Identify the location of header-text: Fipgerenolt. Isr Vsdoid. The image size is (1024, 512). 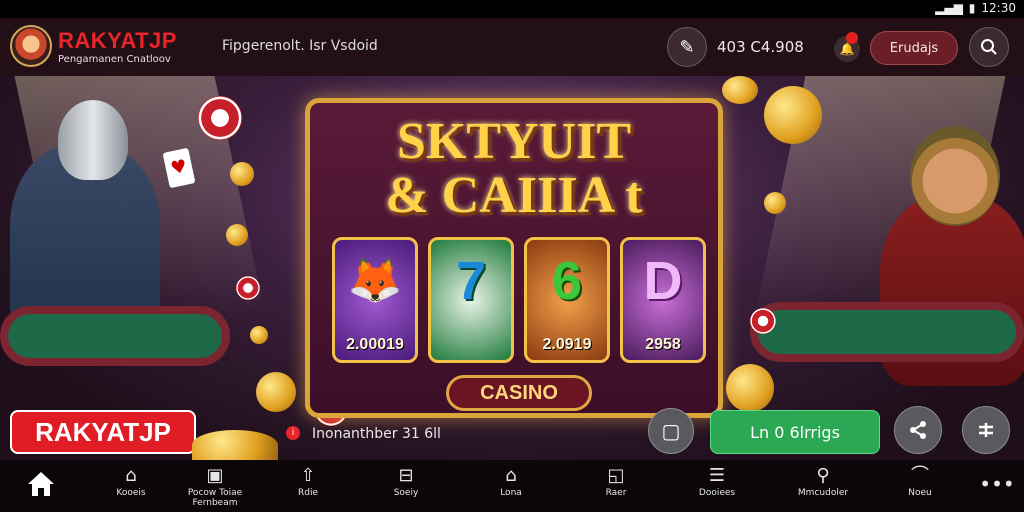
(300, 46).